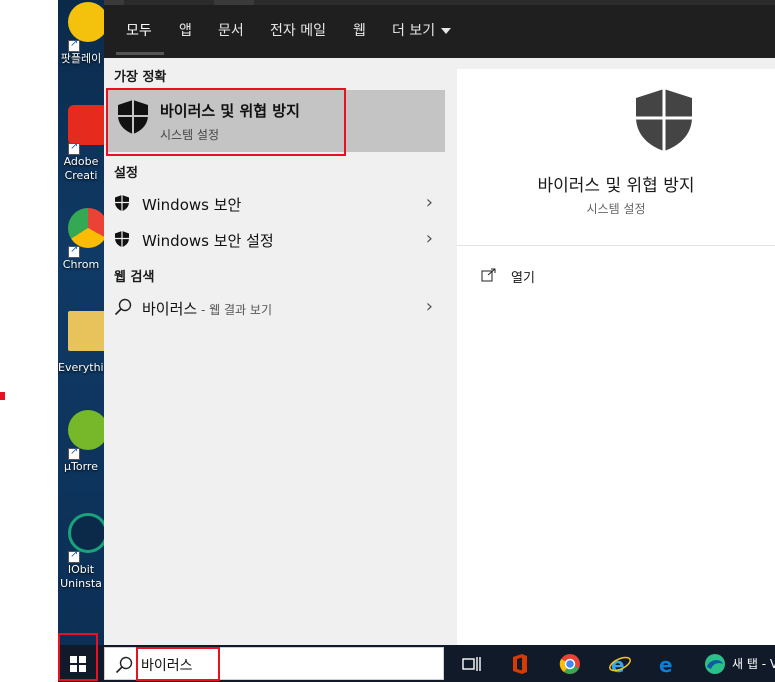 The width and height of the screenshot is (775, 682). What do you see at coordinates (416, 657) in the screenshot?
I see `taskbar: 바이러스 e e 새 탭 - V` at bounding box center [416, 657].